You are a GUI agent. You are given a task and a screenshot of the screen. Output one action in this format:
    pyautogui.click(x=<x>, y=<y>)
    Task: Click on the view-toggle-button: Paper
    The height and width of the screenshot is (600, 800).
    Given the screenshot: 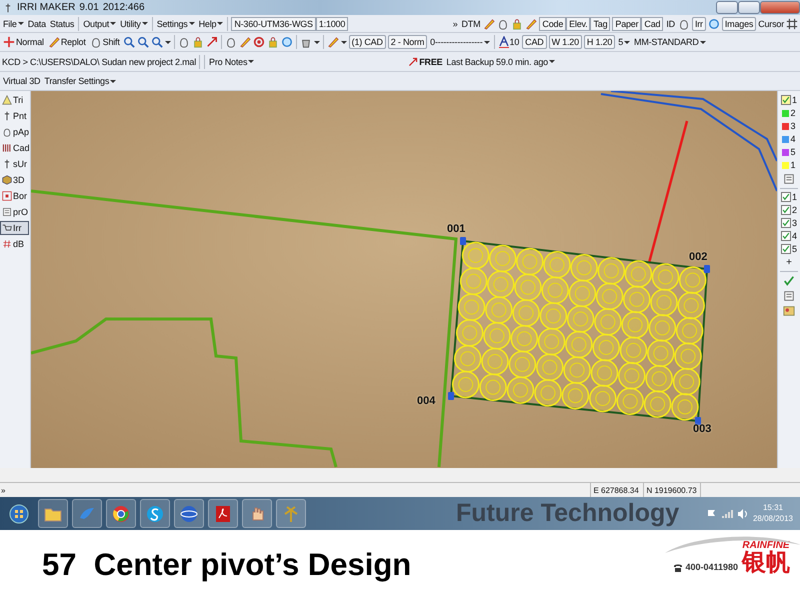 What is the action you would take?
    pyautogui.click(x=627, y=23)
    